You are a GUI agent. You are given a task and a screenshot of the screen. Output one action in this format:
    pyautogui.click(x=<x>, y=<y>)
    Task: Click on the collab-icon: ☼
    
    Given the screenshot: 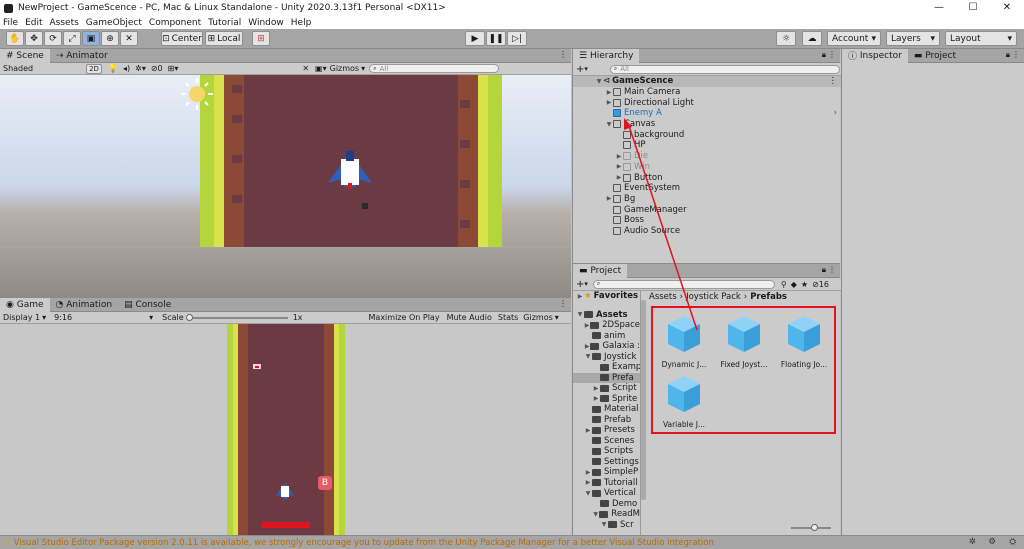 What is the action you would take?
    pyautogui.click(x=786, y=38)
    